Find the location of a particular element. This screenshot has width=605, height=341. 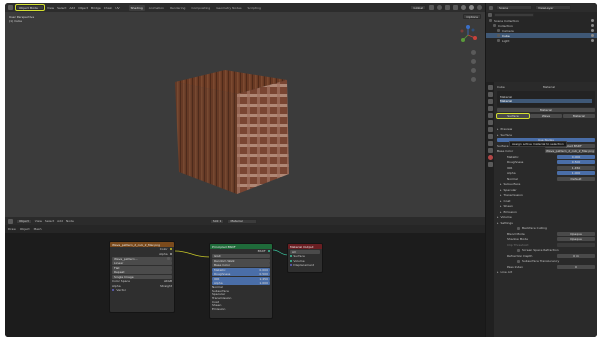

textured-cube is located at coordinates (235, 132).